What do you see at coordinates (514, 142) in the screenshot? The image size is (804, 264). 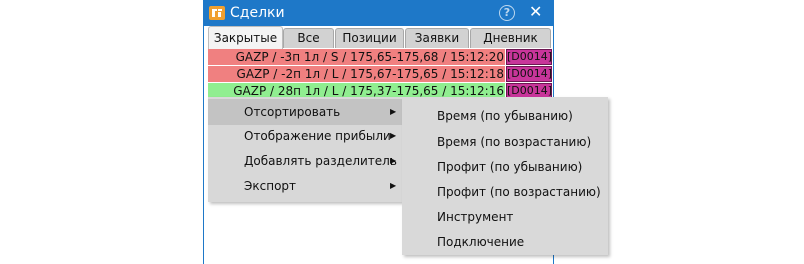 I see `submenu-item-label: Время (по возрастанию)` at bounding box center [514, 142].